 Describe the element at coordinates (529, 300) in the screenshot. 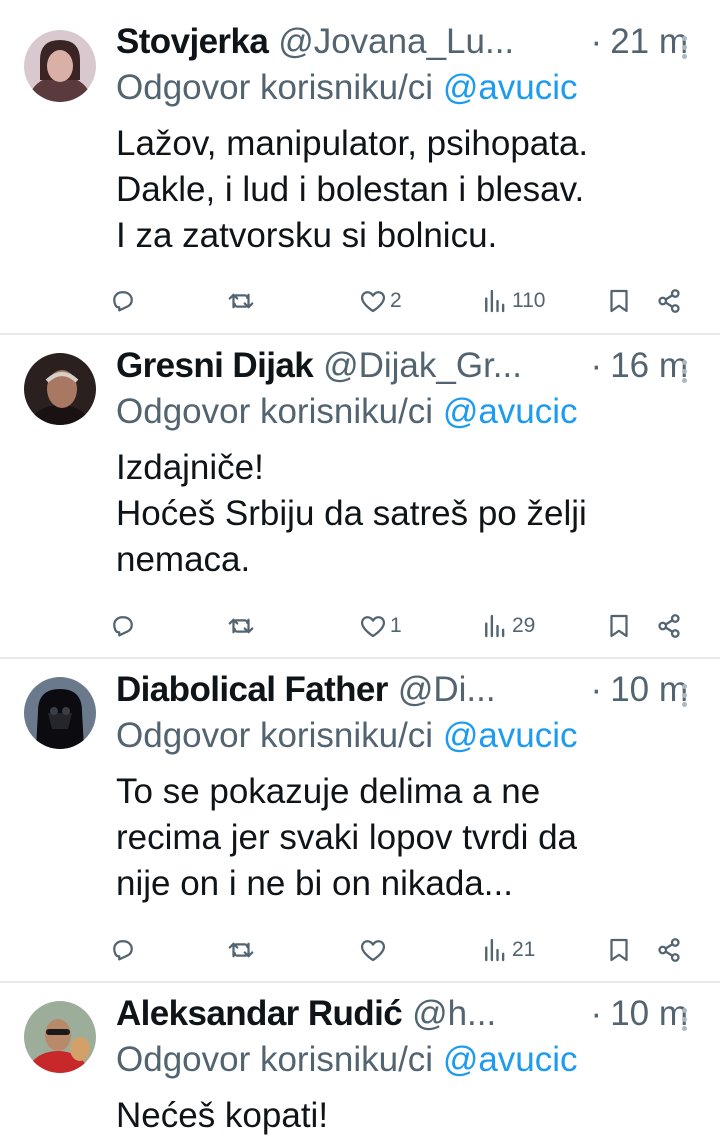

I see `views-count: 110` at that location.